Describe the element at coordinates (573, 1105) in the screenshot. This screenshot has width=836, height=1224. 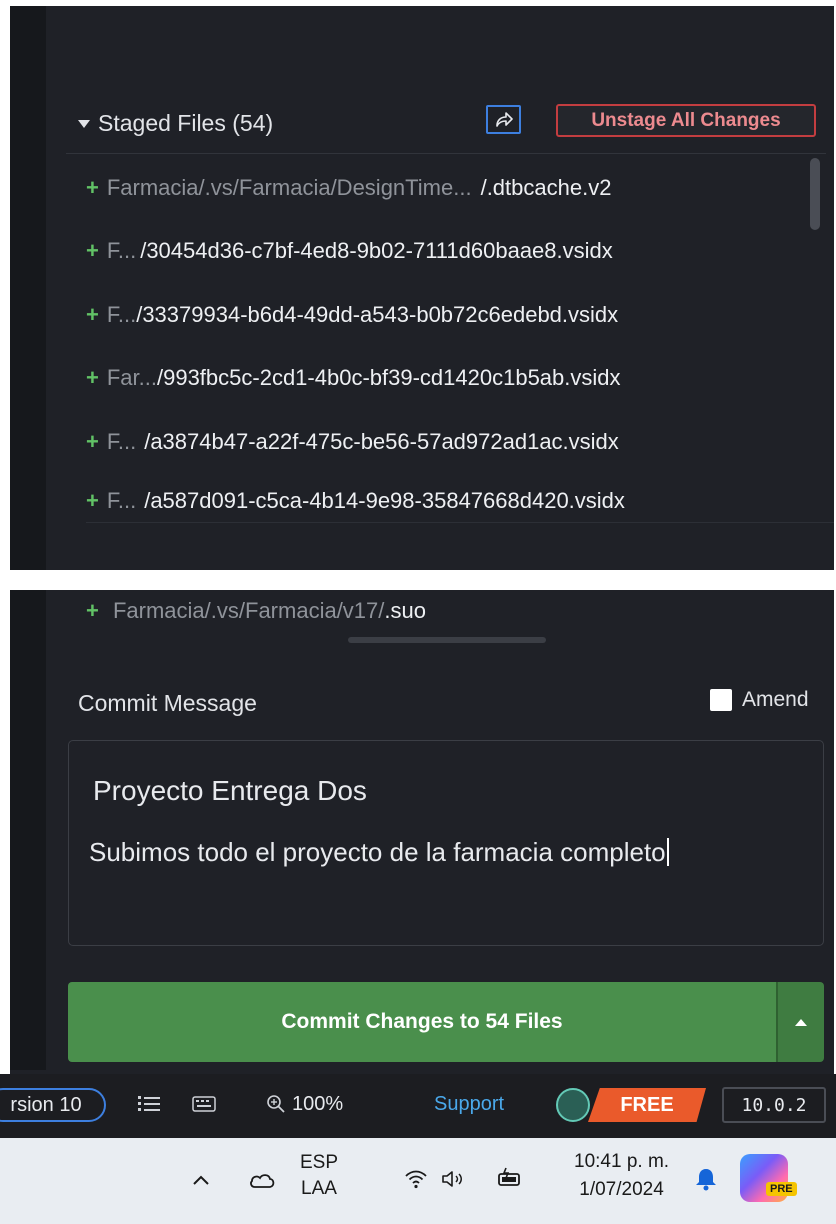
I see `gitkraken-icon` at that location.